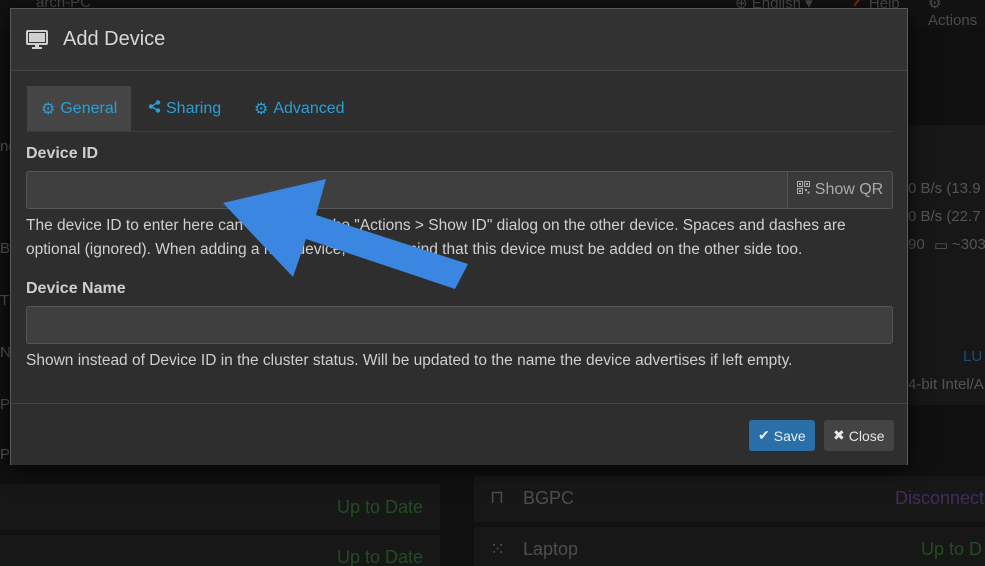 This screenshot has height=566, width=985. What do you see at coordinates (345, 234) in the screenshot?
I see `annotation-arrow-icon` at bounding box center [345, 234].